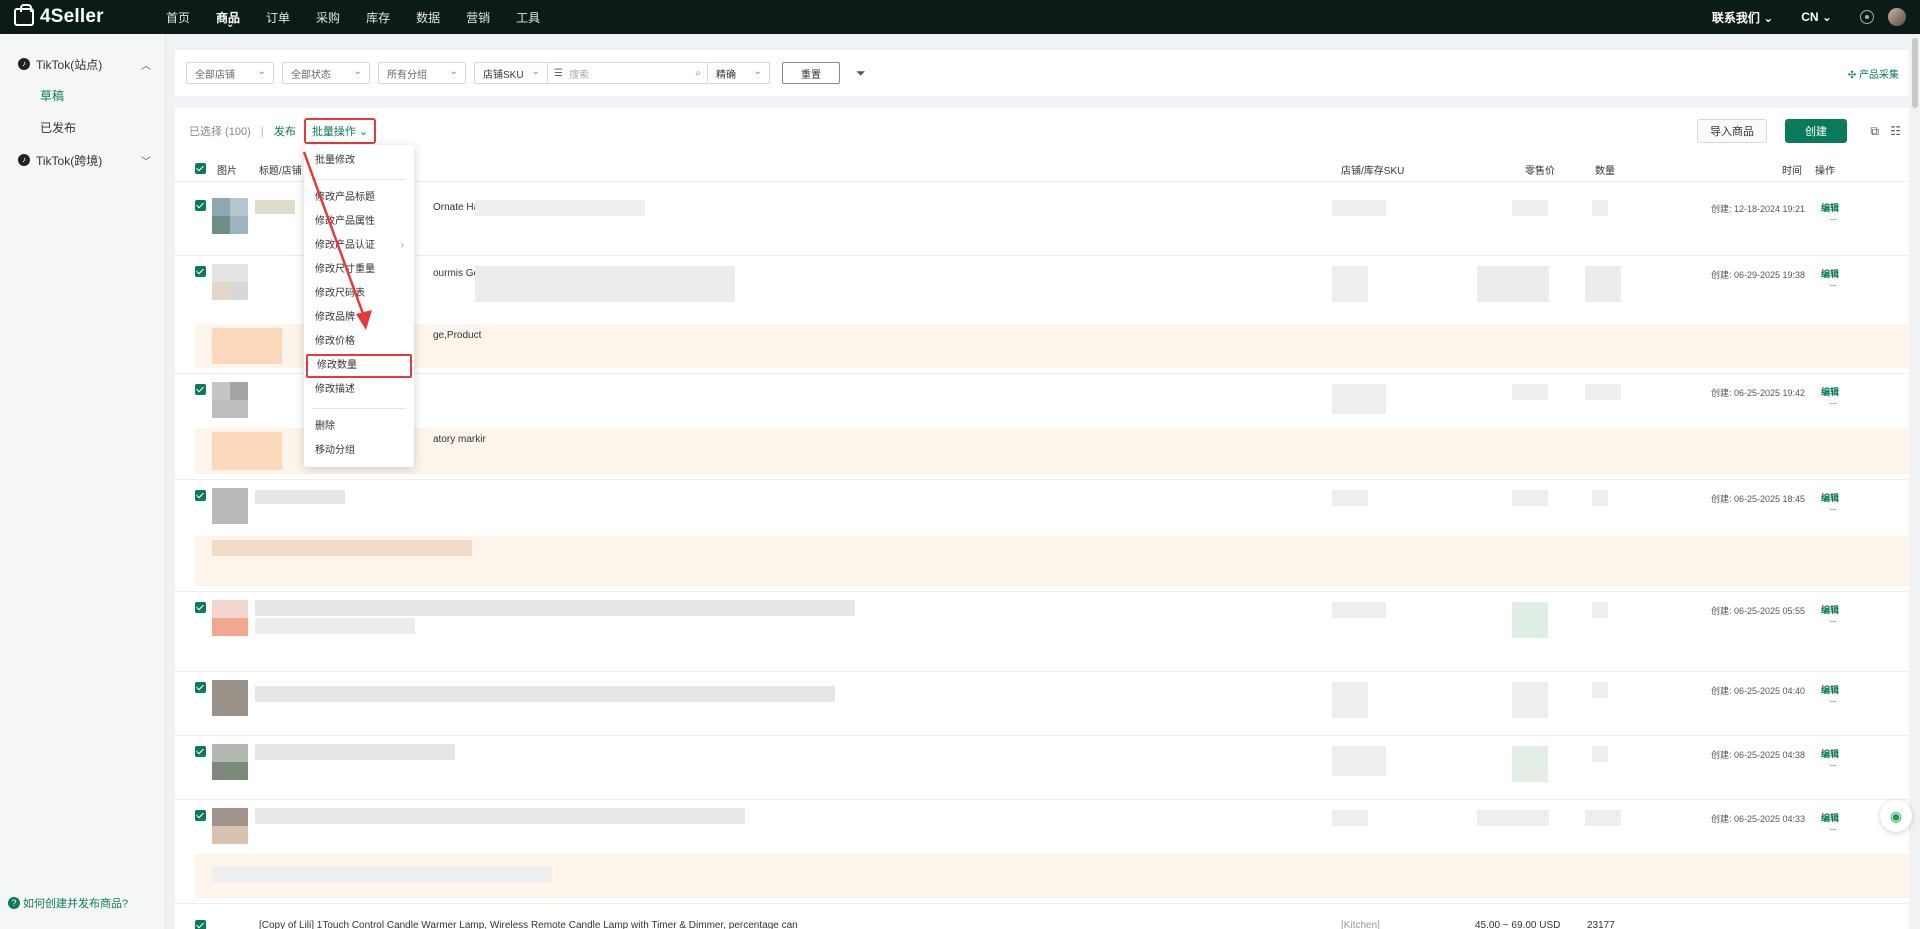  I want to click on language-selector: CN ⌄, so click(1816, 17).